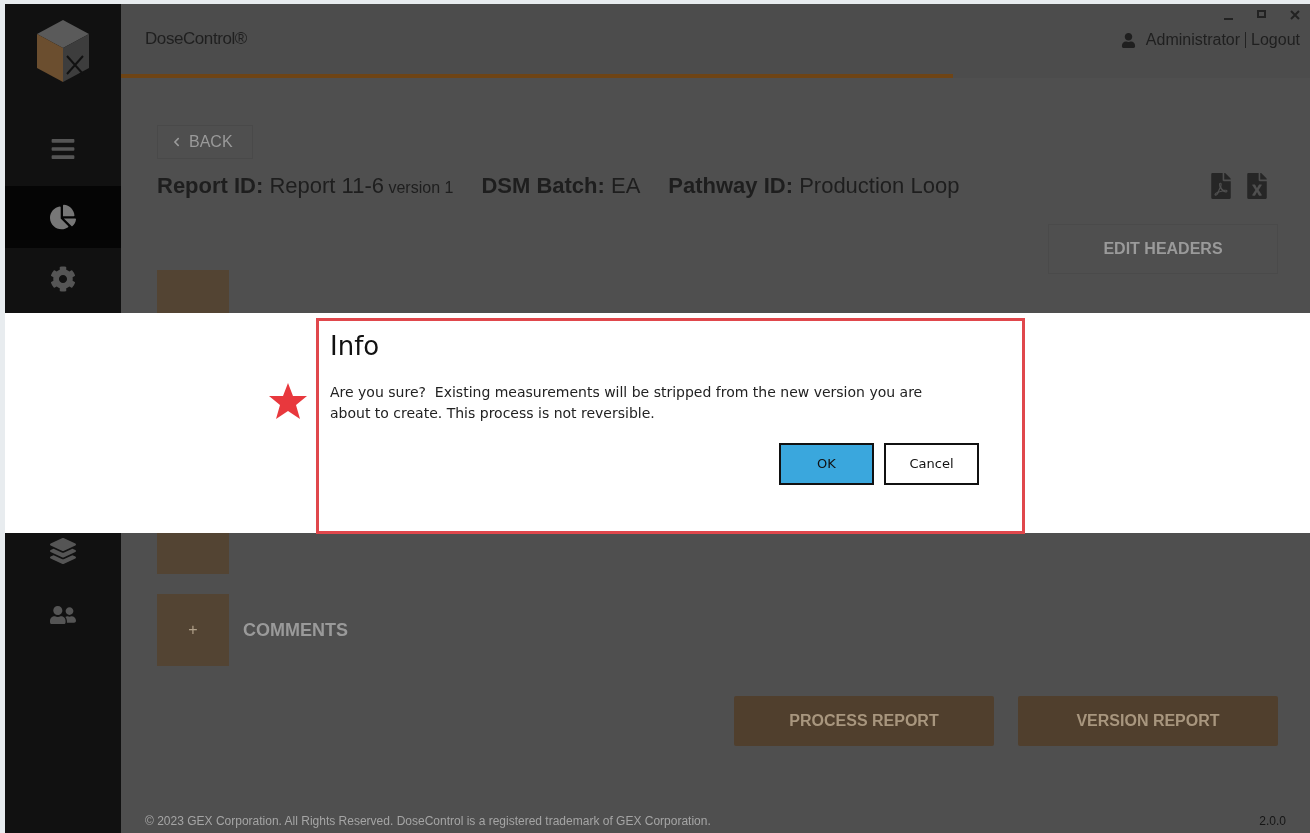  What do you see at coordinates (63, 217) in the screenshot?
I see `pie-chart-icon` at bounding box center [63, 217].